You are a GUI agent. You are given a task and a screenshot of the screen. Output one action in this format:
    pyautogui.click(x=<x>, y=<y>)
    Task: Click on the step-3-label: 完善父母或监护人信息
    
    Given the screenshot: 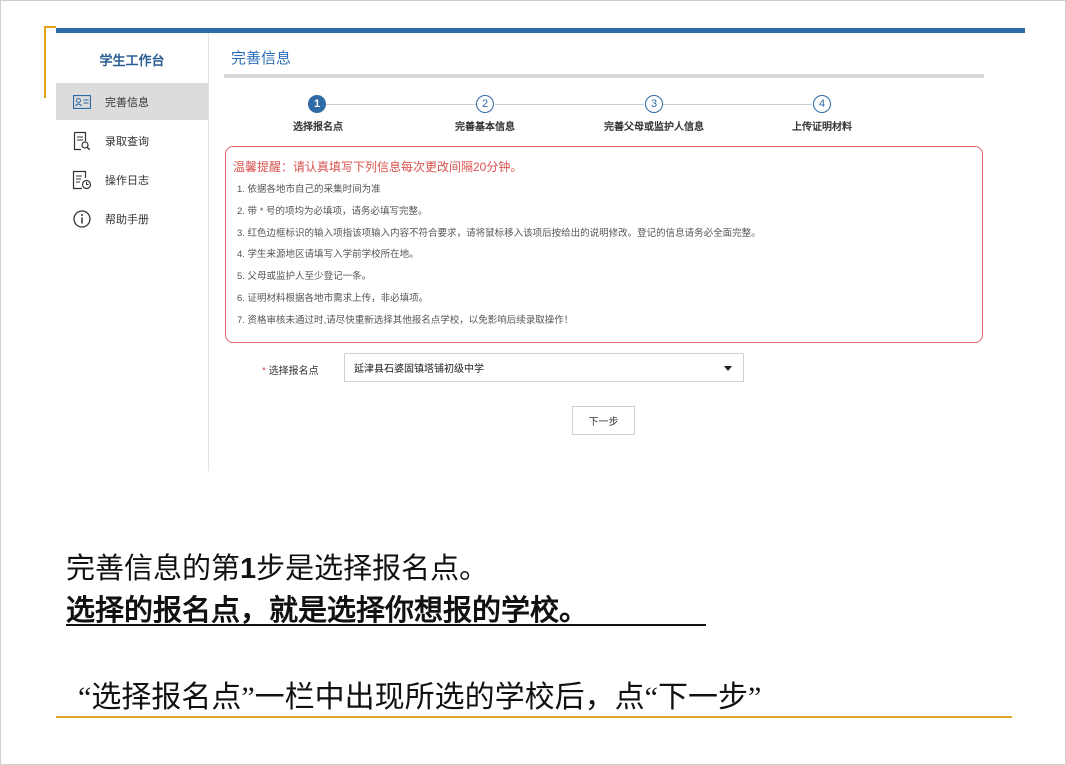 What is the action you would take?
    pyautogui.click(x=654, y=127)
    